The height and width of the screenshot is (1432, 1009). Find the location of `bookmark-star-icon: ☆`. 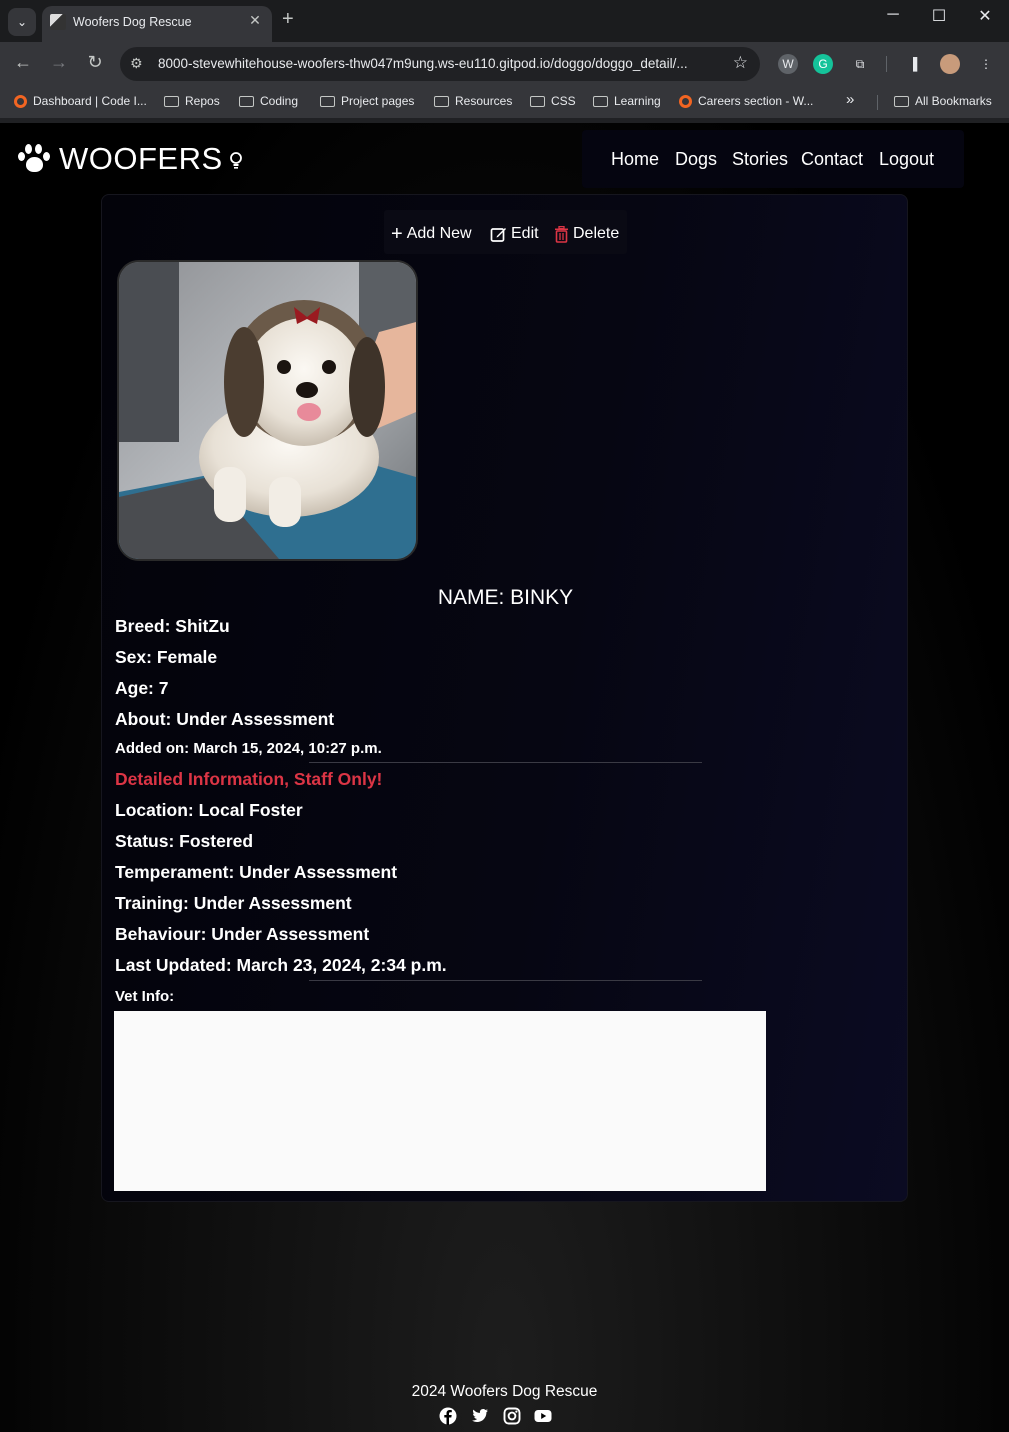

bookmark-star-icon: ☆ is located at coordinates (740, 63).